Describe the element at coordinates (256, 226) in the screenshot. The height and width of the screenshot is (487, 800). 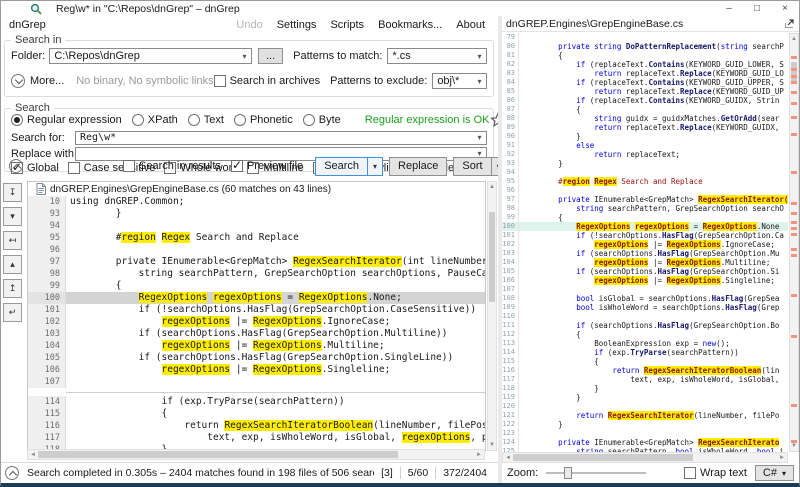
I see `result-line: 94` at that location.